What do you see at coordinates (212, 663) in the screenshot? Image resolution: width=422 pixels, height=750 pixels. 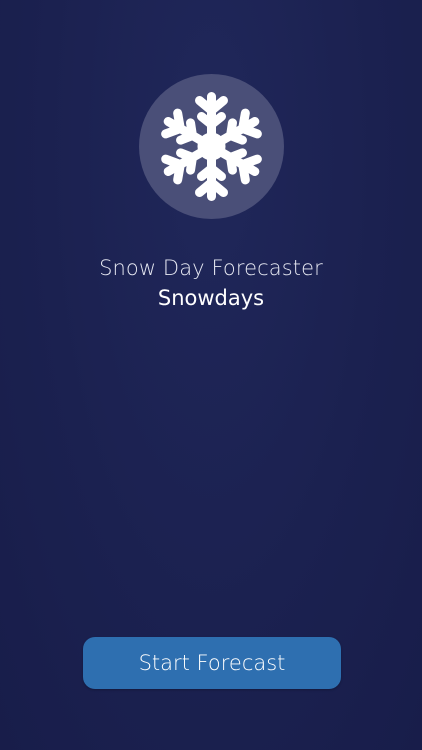 I see `start-forecast-button: Start Forecast` at bounding box center [212, 663].